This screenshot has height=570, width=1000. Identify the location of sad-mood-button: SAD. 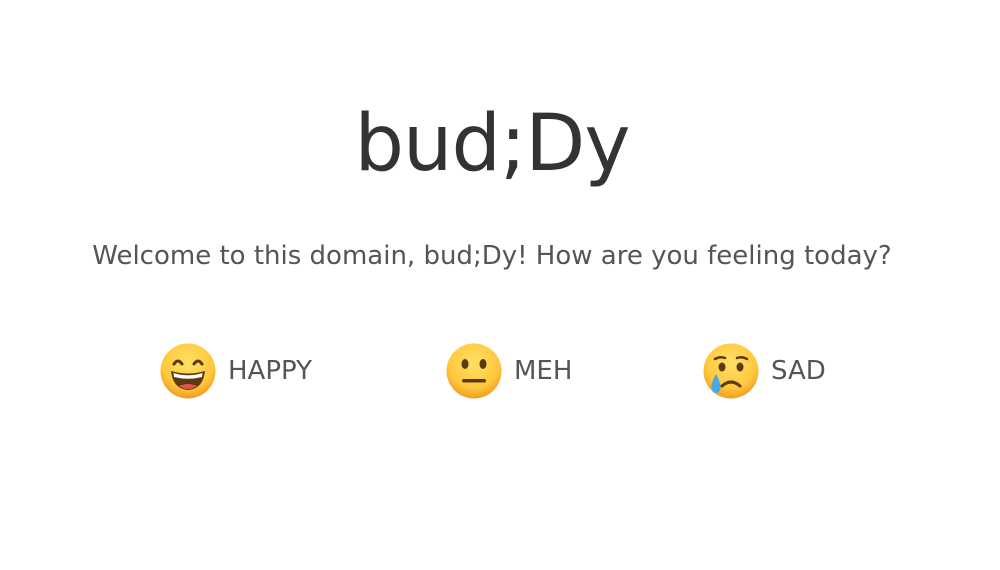
(764, 371).